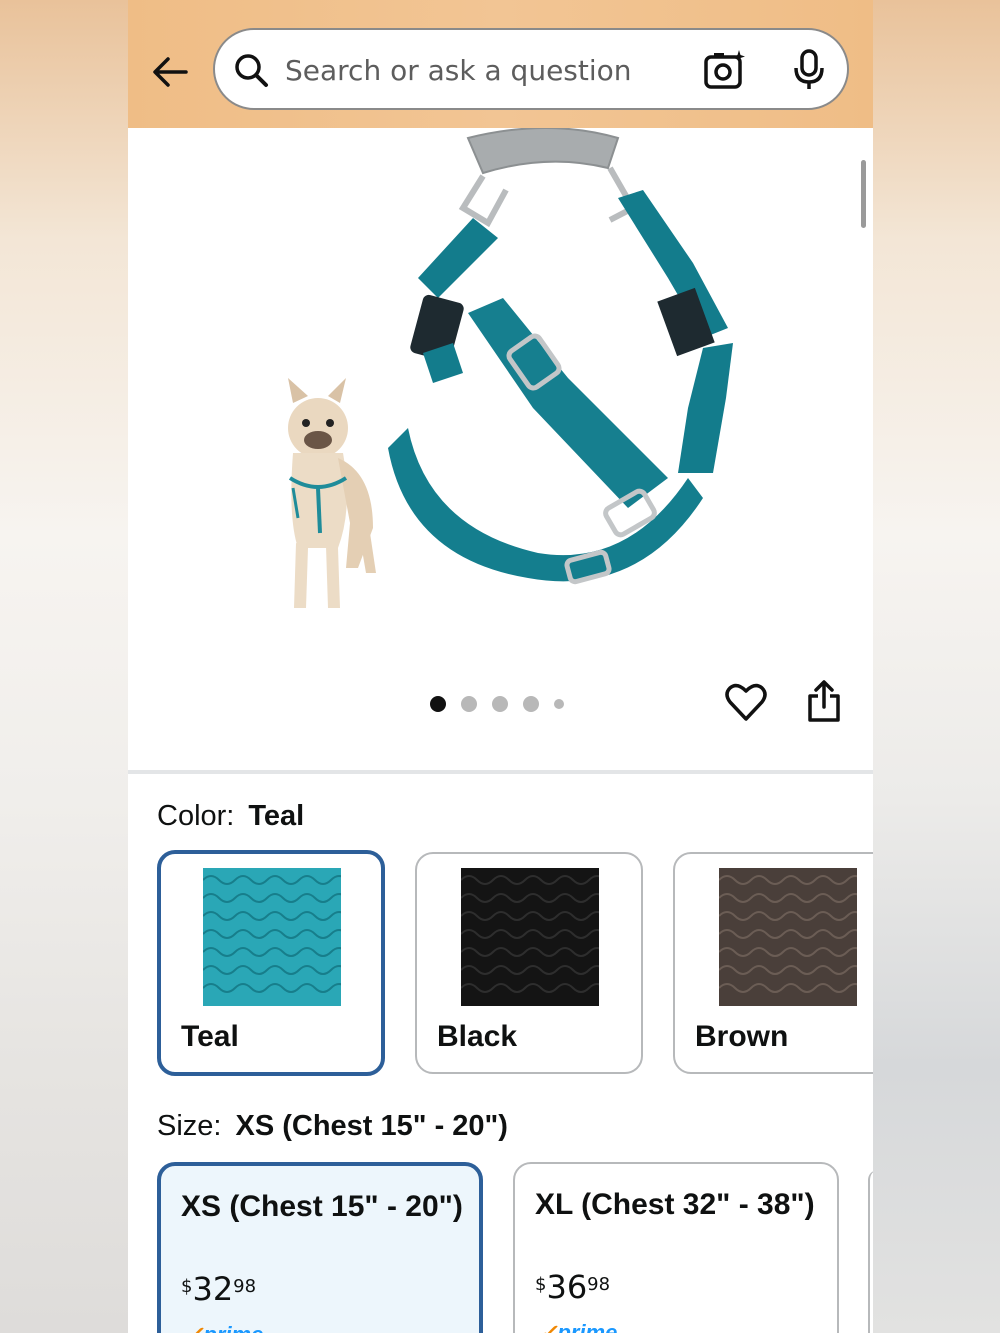 This screenshot has height=1333, width=1000. What do you see at coordinates (742, 1036) in the screenshot?
I see `color-option-label: Brown` at bounding box center [742, 1036].